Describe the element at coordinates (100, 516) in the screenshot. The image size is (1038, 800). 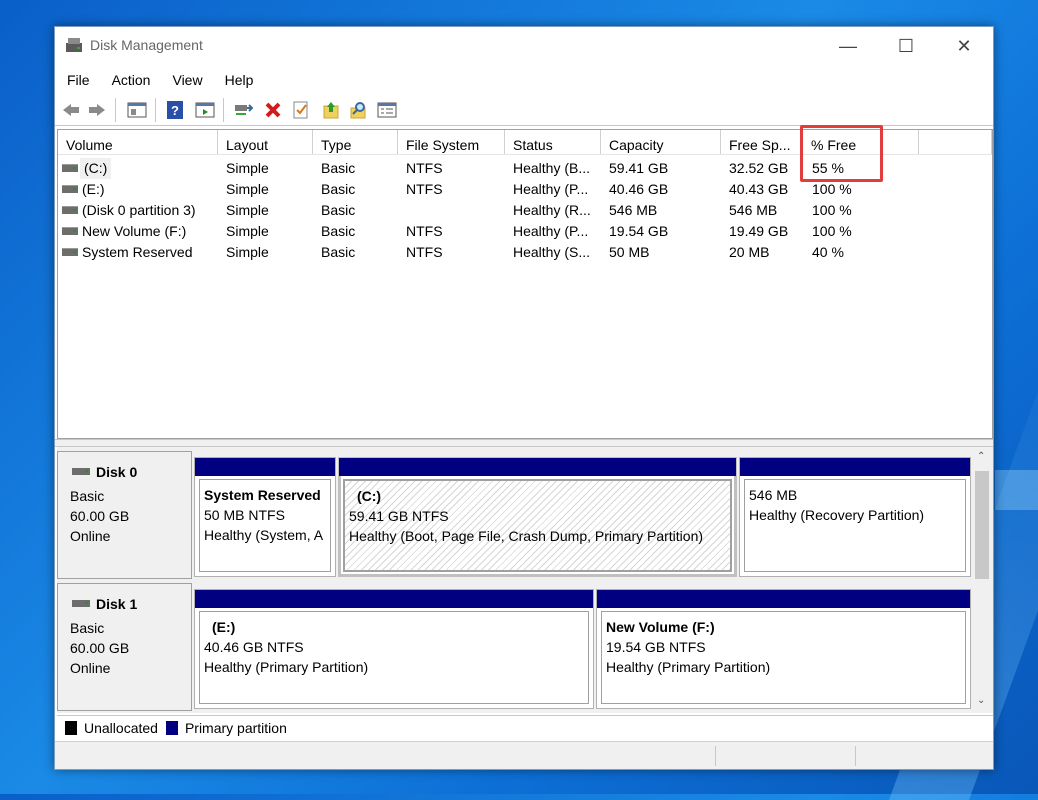
I see `disk-size: 60.00 GB` at that location.